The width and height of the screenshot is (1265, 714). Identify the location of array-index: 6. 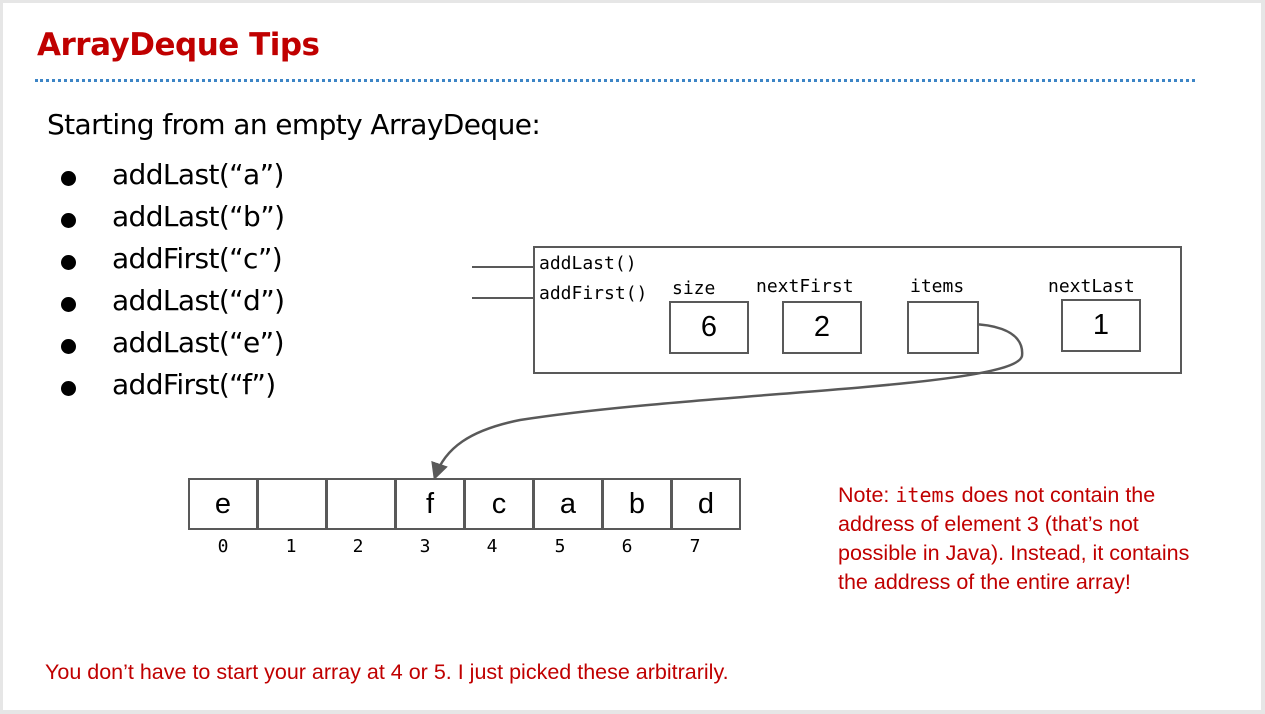
(627, 546).